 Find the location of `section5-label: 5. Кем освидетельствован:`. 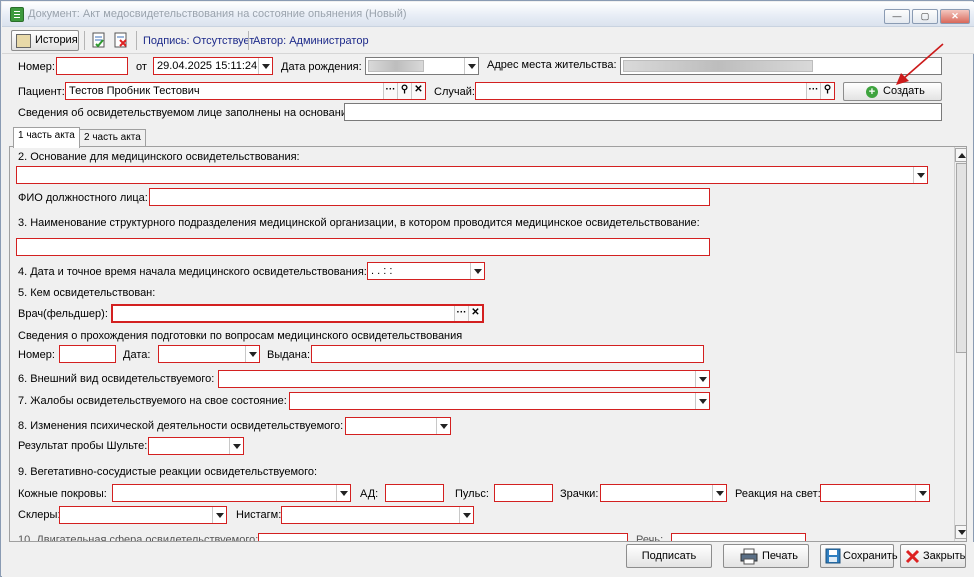

section5-label: 5. Кем освидетельствован: is located at coordinates (87, 293).